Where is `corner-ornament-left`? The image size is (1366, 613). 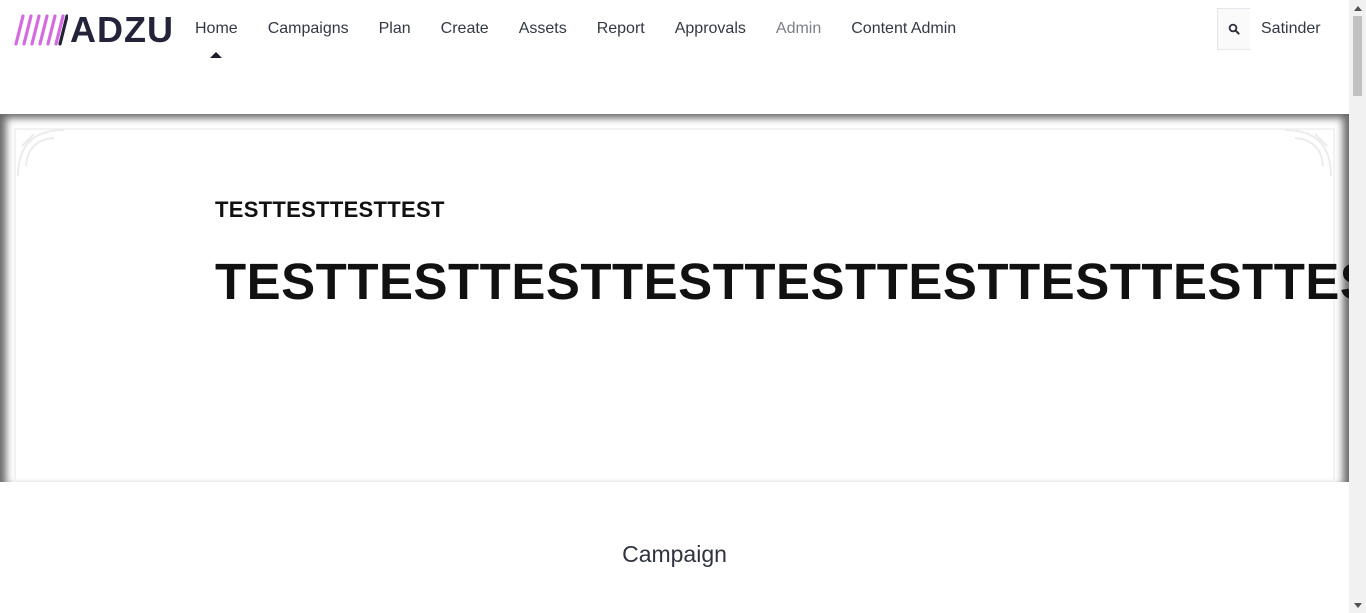 corner-ornament-left is located at coordinates (41, 153).